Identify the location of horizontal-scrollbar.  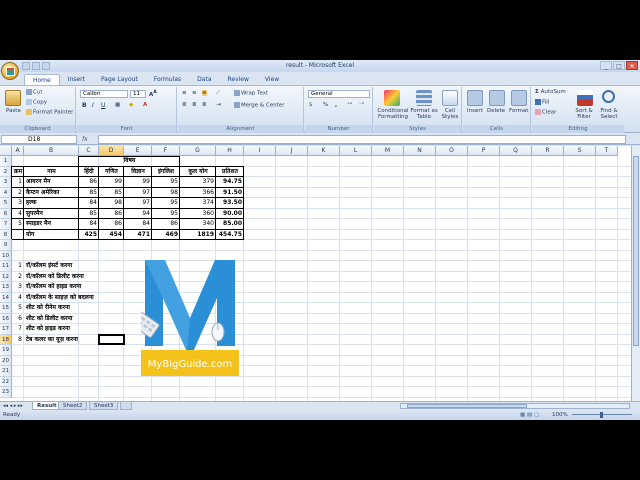
(515, 406).